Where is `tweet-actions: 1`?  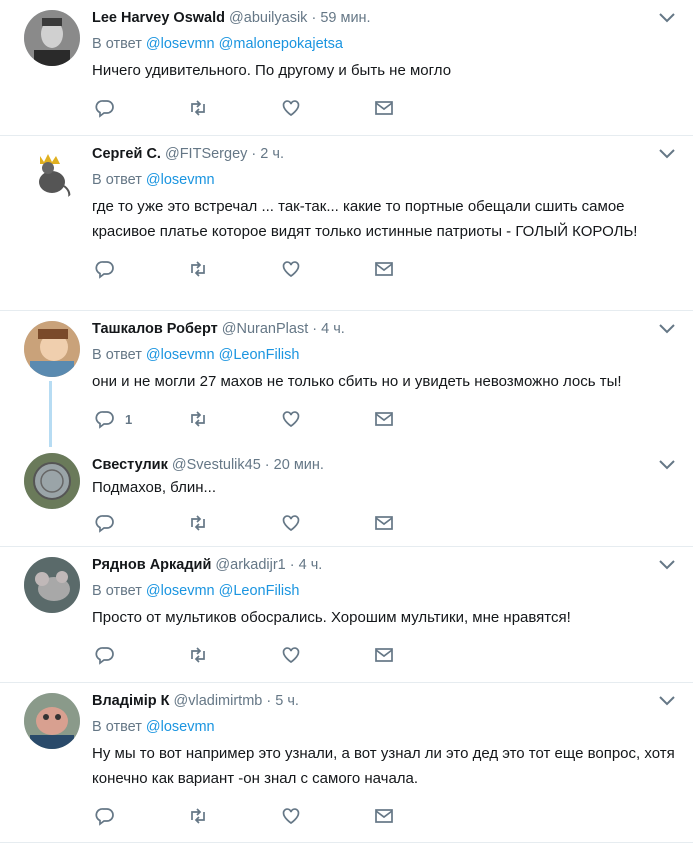 tweet-actions: 1 is located at coordinates (384, 421).